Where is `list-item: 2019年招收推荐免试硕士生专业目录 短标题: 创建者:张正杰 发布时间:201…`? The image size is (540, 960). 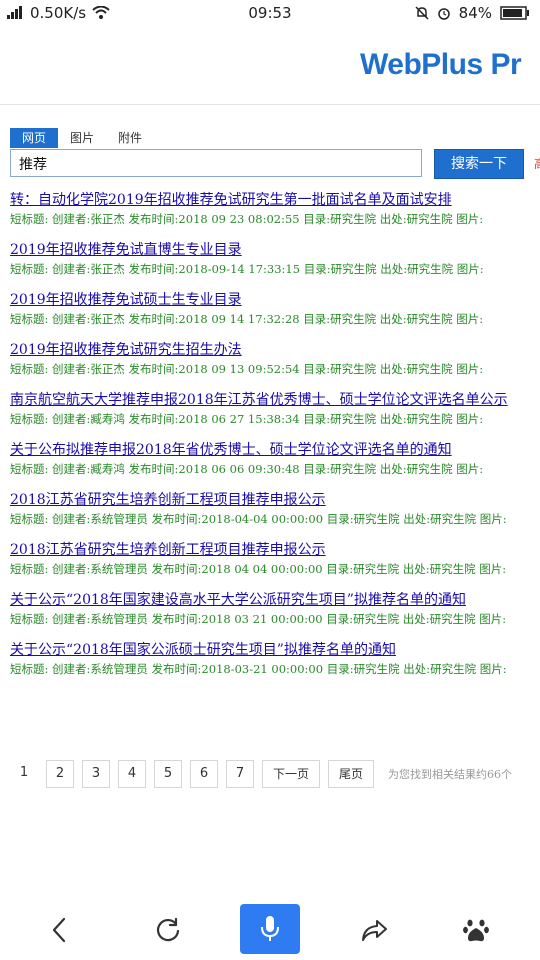 list-item: 2019年招收推荐免试硕士生专业目录 短标题: 创建者:张正杰 发布时间:201… is located at coordinates (275, 309).